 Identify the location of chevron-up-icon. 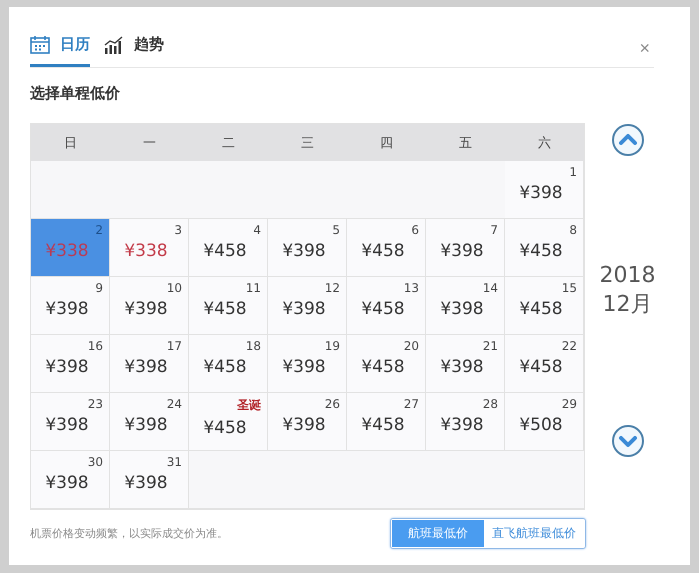
(627, 140).